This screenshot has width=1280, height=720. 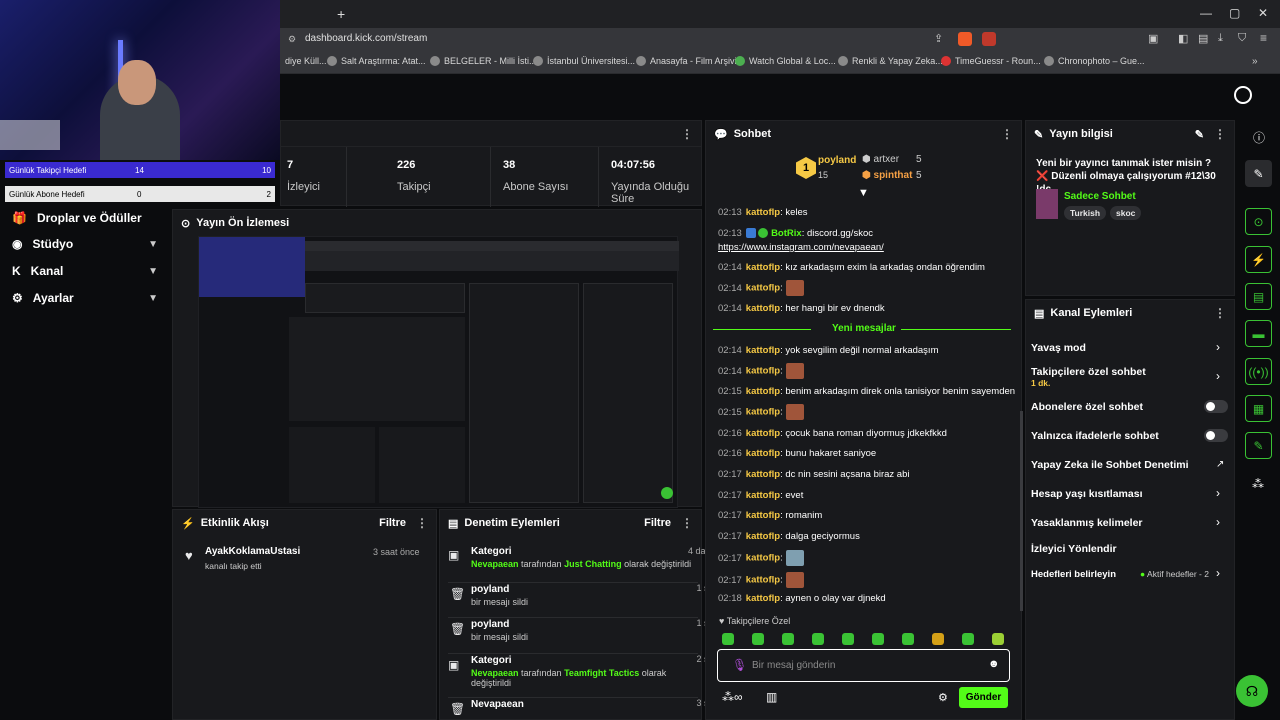 What do you see at coordinates (341, 14) in the screenshot?
I see `new-tab-button: +` at bounding box center [341, 14].